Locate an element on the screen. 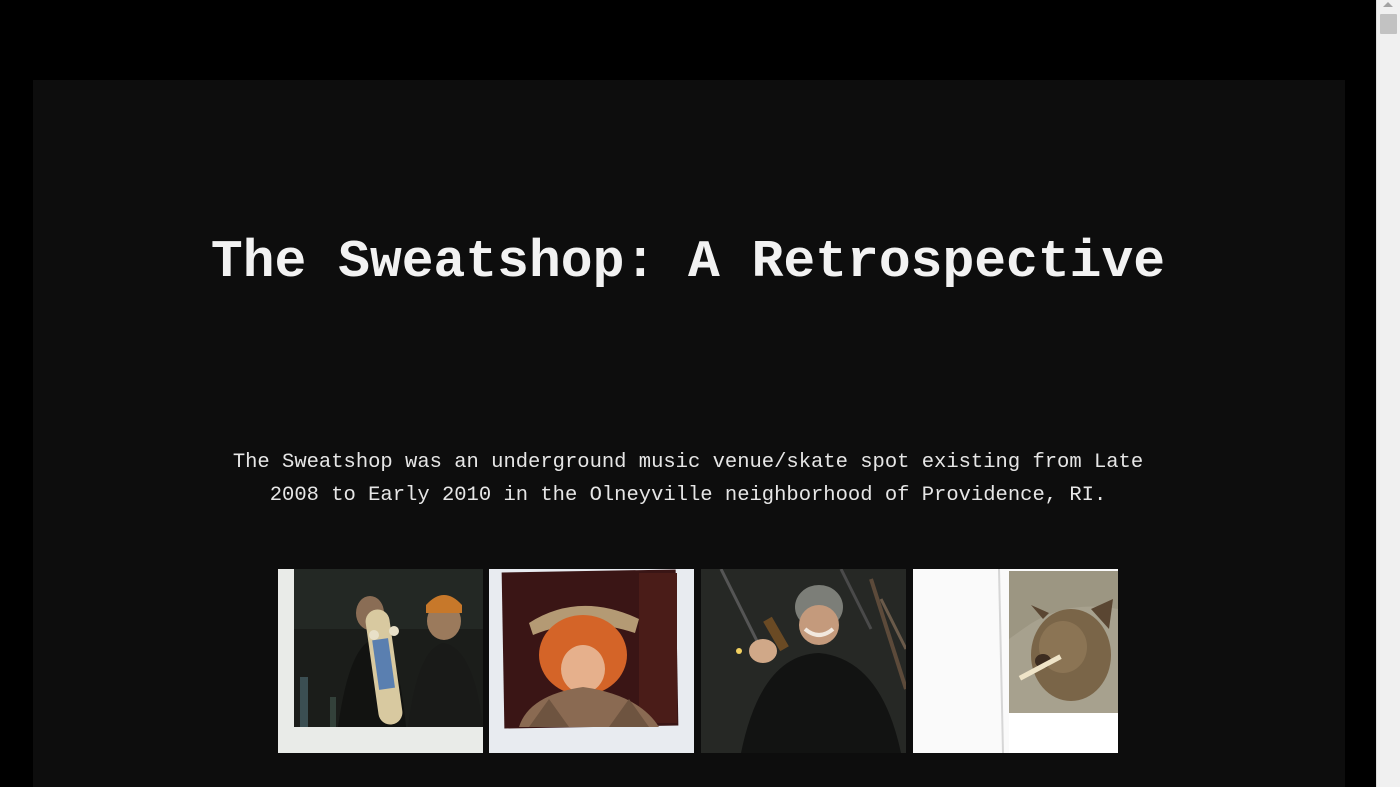  photo-skateboard-image is located at coordinates (380, 661).